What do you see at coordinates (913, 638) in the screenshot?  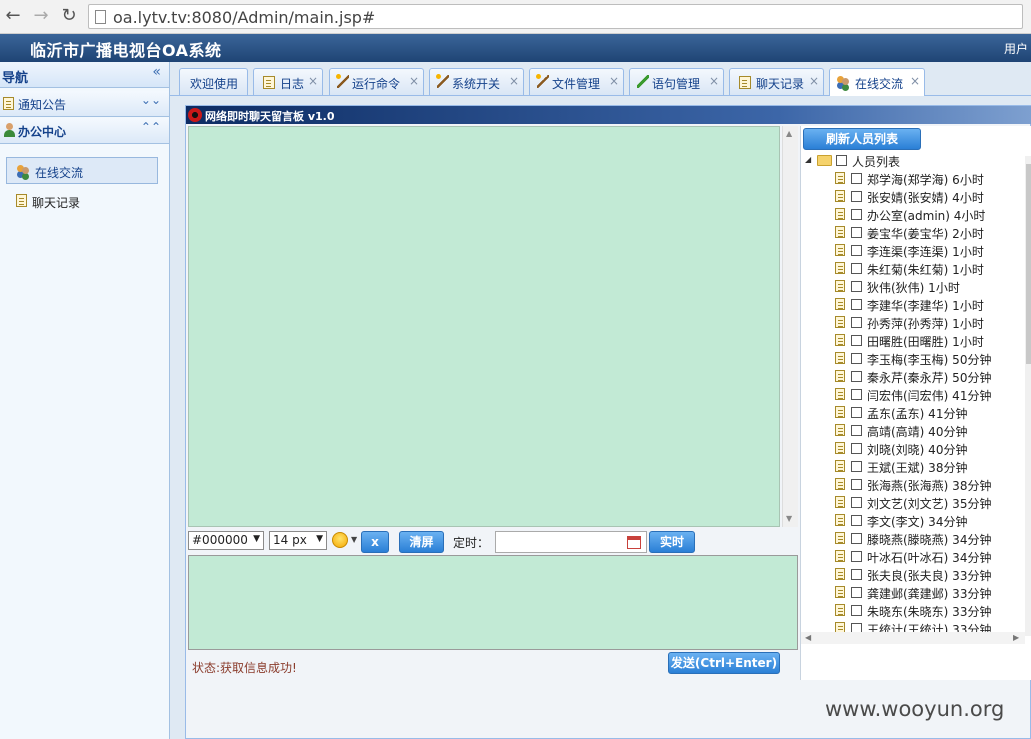 I see `user-list-hscrollbar: ◀ ▶` at bounding box center [913, 638].